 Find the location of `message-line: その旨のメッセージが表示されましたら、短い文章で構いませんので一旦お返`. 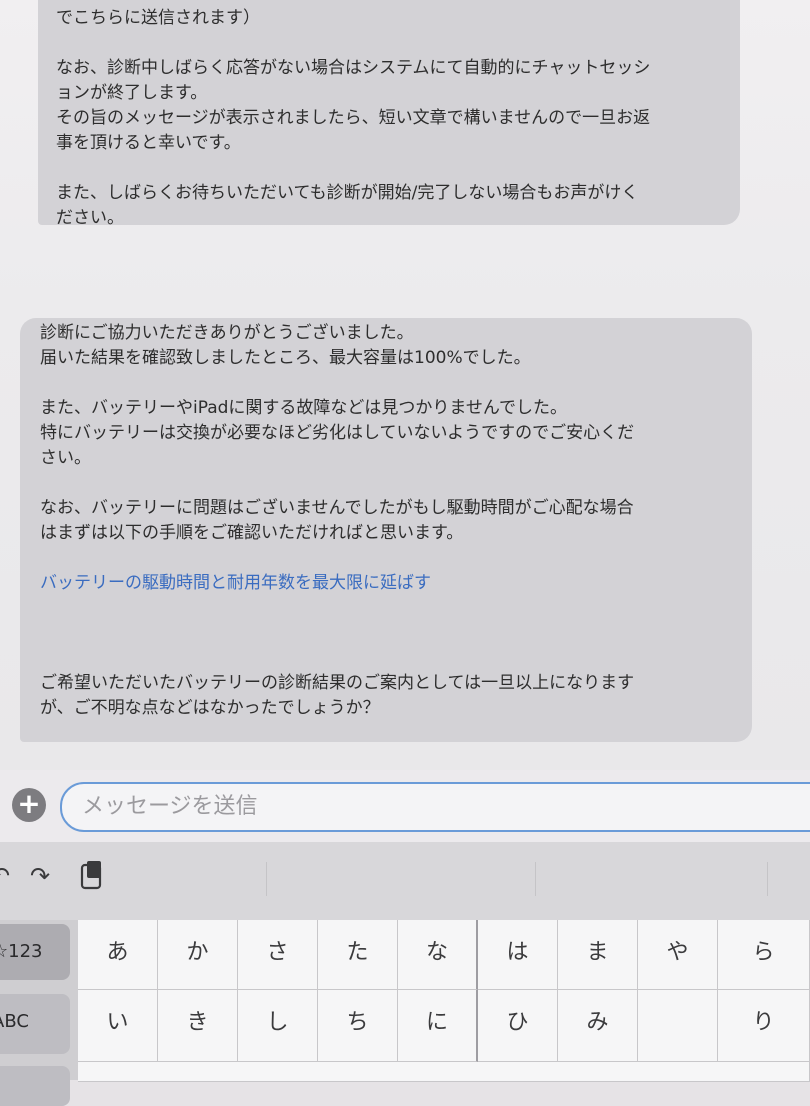

message-line: その旨のメッセージが表示されましたら、短い文章で構いませんので一旦お返 is located at coordinates (353, 118).